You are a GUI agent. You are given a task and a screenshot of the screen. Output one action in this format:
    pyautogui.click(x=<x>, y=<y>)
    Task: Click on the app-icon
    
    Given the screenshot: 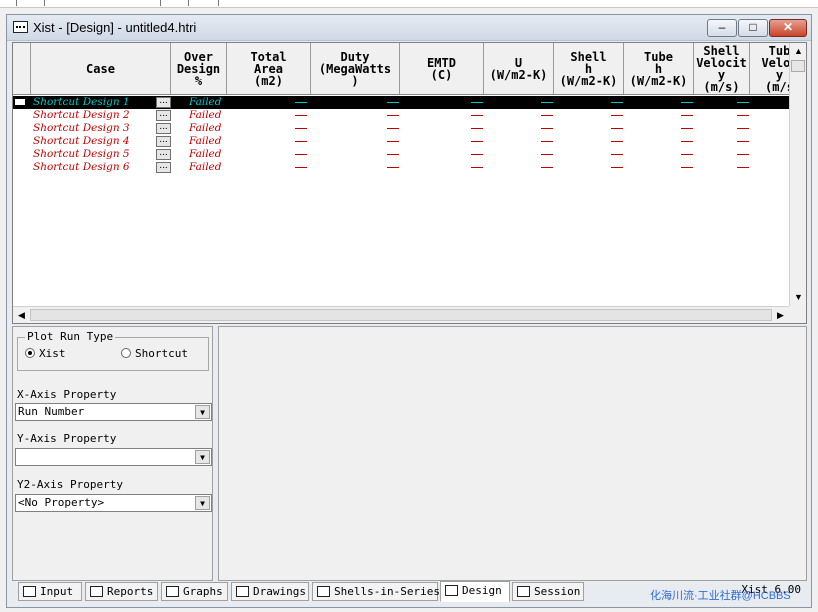 What is the action you would take?
    pyautogui.click(x=20, y=27)
    